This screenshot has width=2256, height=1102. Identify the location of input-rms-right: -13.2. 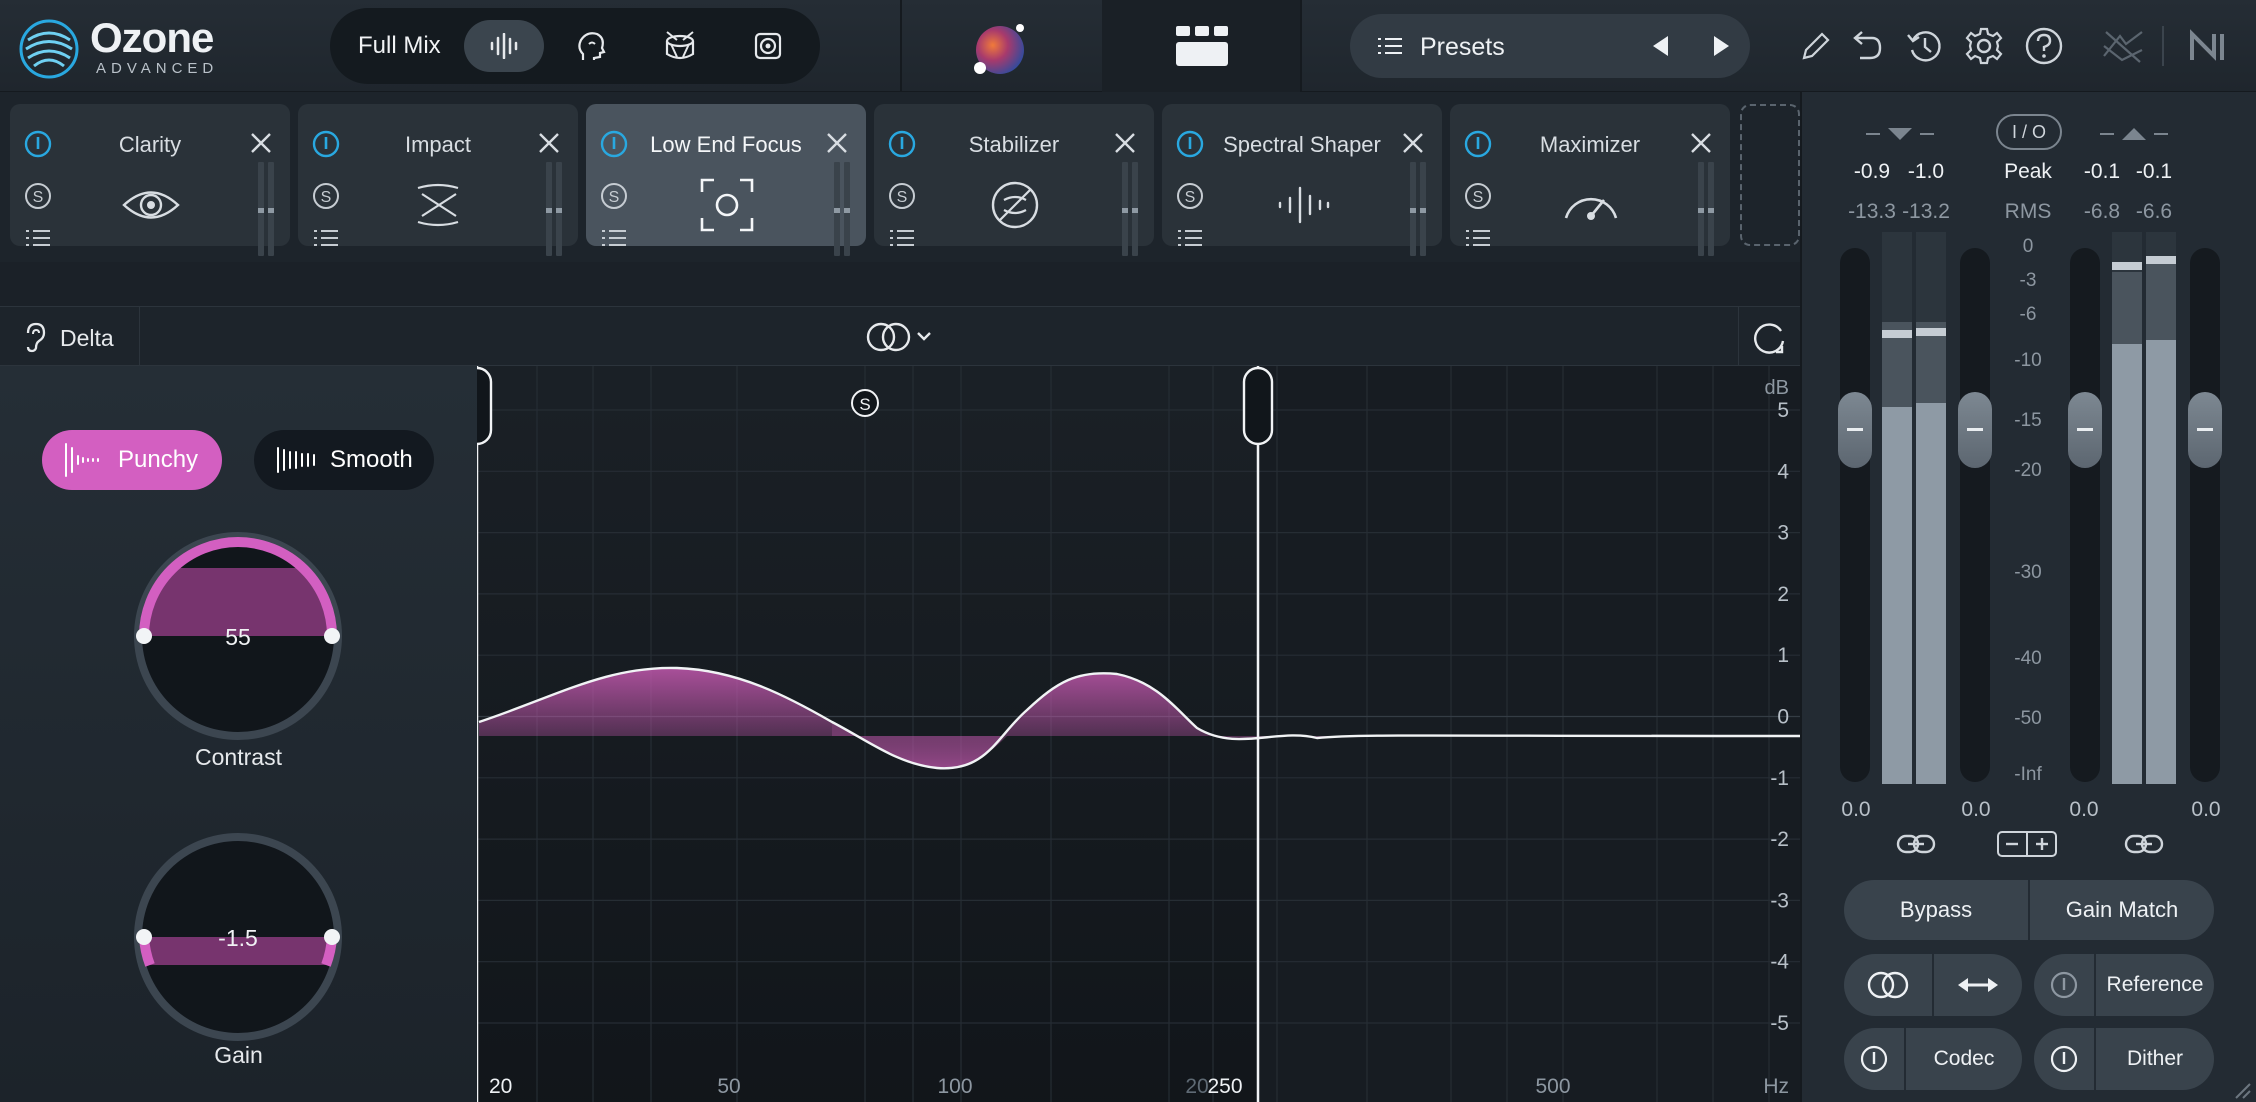
(1926, 211).